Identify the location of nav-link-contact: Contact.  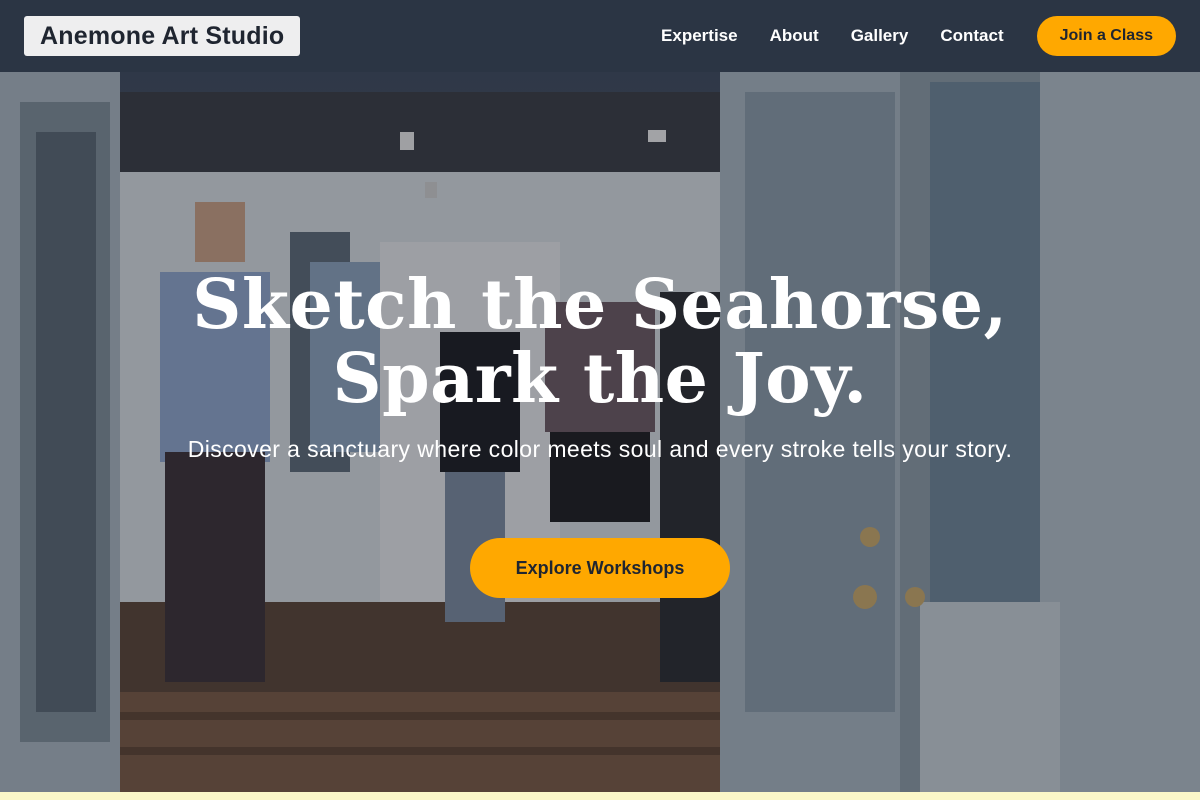
(971, 36).